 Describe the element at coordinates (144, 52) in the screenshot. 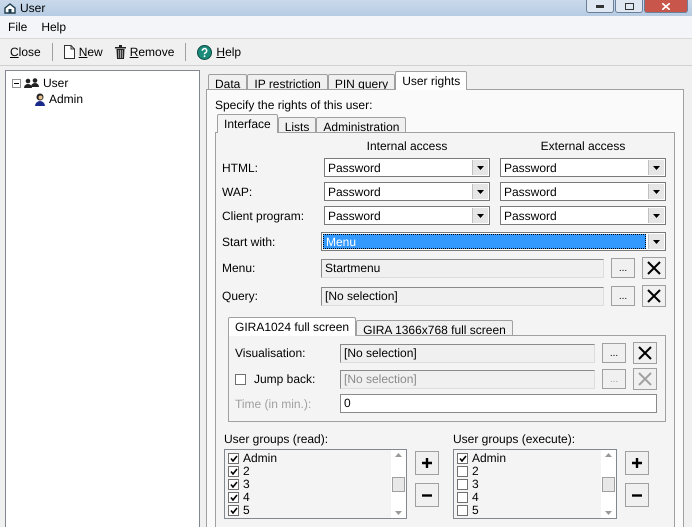

I see `toolbar-button: Remove` at that location.